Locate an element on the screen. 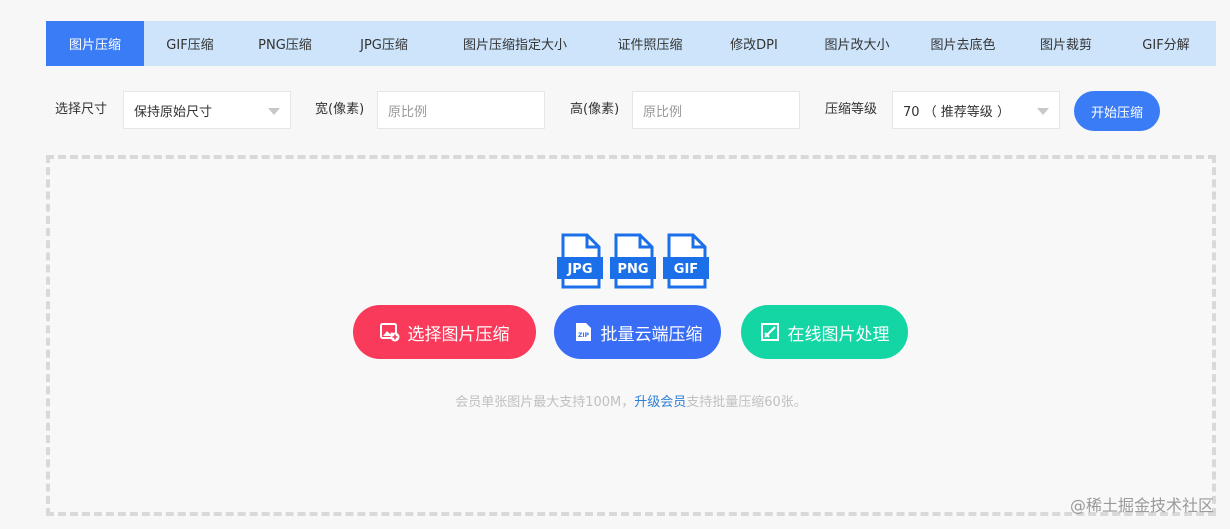 The image size is (1230, 529). tab-id-photo-compress: 证件照压缩 is located at coordinates (650, 43).